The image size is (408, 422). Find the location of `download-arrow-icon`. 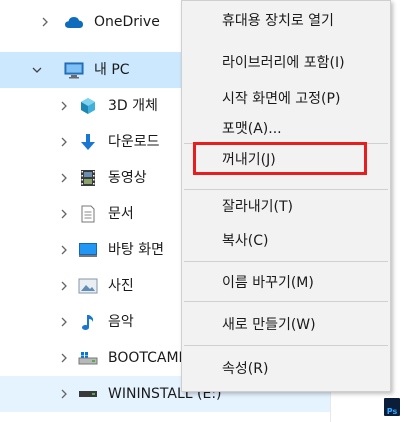

download-arrow-icon is located at coordinates (88, 142).